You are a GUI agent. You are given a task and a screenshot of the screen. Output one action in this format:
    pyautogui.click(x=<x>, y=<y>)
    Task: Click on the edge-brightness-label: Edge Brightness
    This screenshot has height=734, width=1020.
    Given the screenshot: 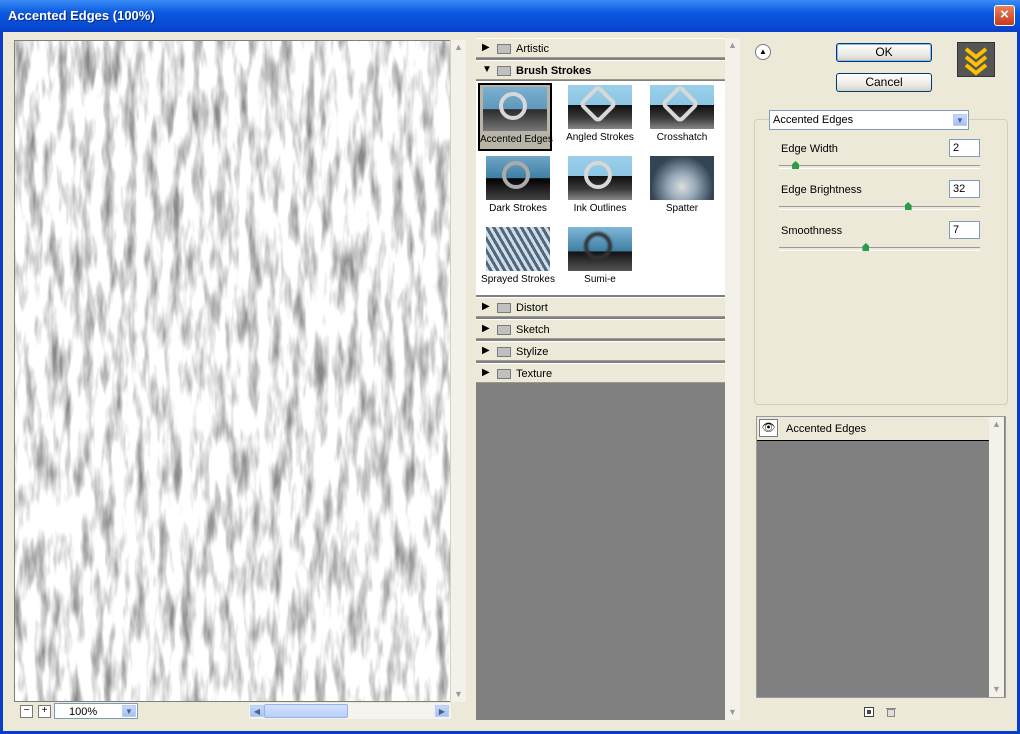 What is the action you would take?
    pyautogui.click(x=821, y=190)
    